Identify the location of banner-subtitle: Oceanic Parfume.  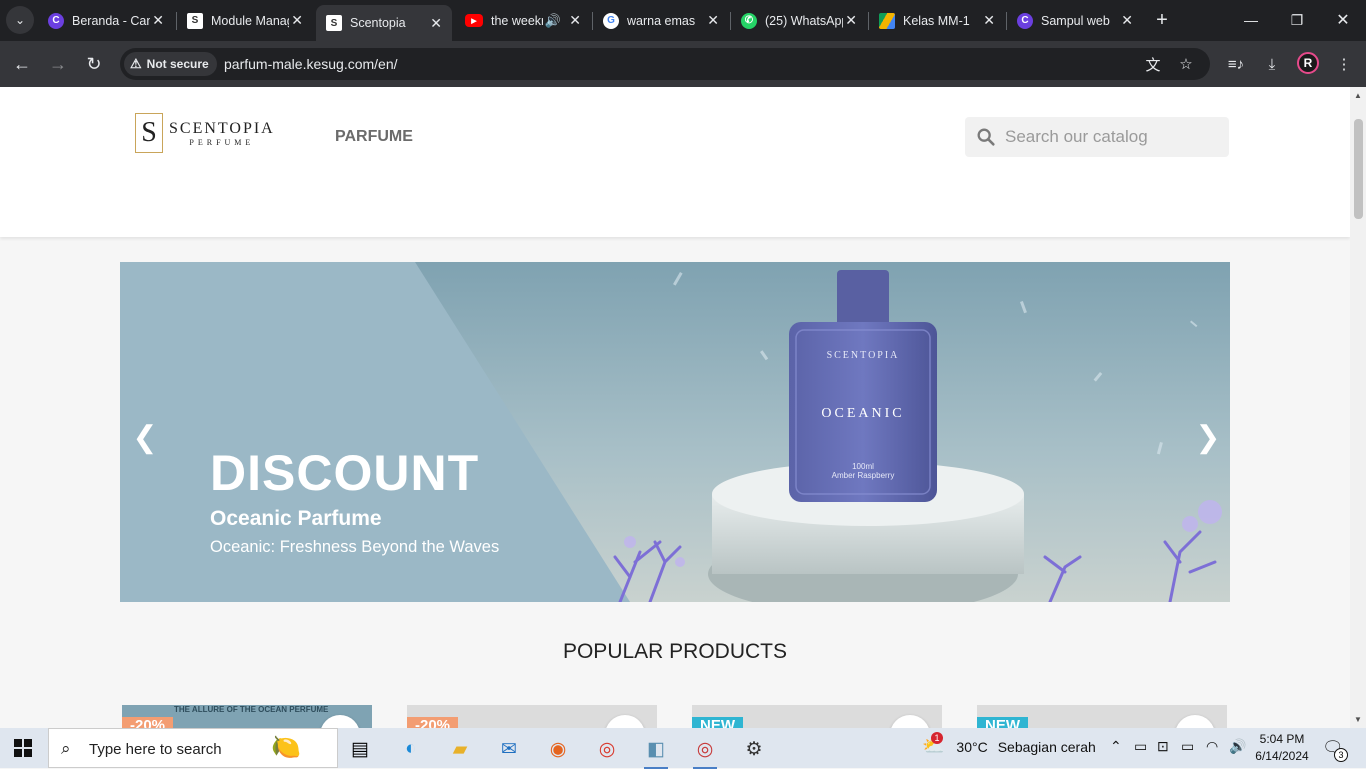
(296, 518).